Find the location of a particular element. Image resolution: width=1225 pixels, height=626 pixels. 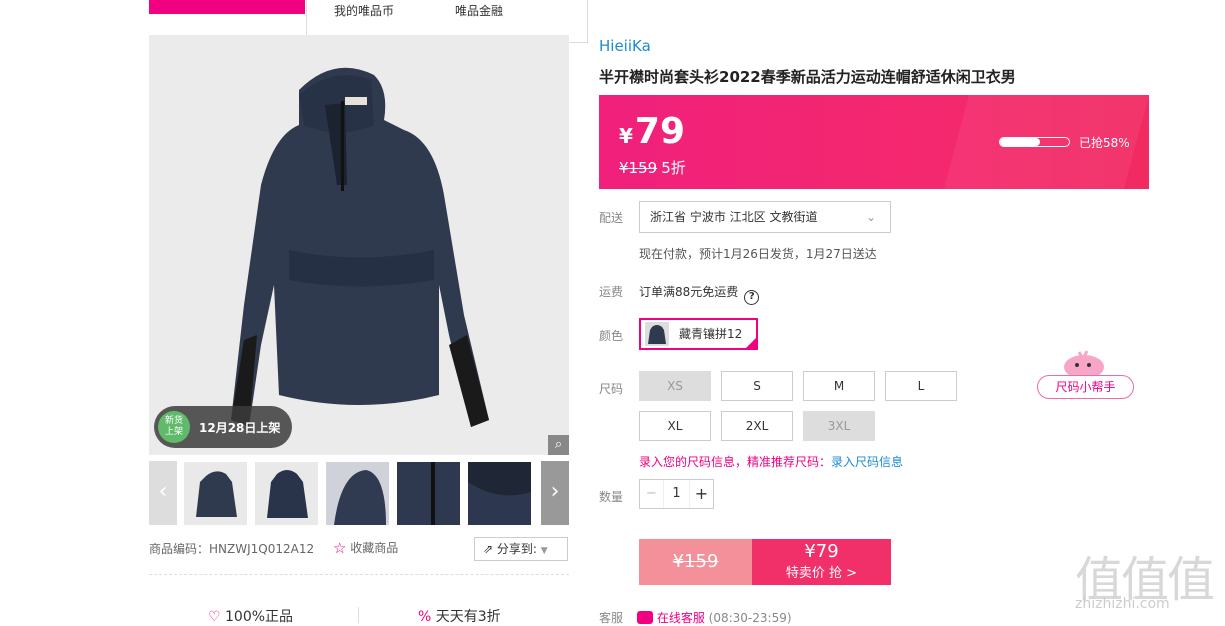

watermark-url: zhizhizhi.com is located at coordinates (1122, 604).